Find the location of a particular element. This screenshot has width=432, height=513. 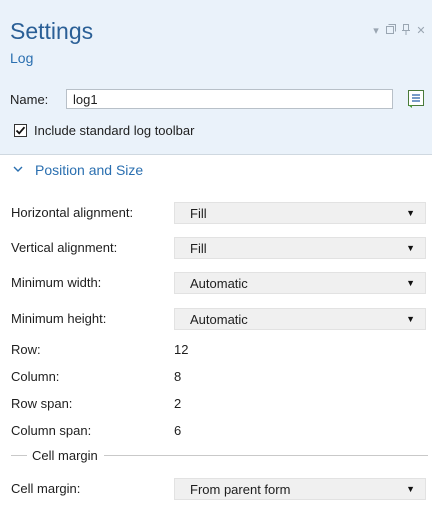

minimum-width-value: Automatic is located at coordinates (219, 283).